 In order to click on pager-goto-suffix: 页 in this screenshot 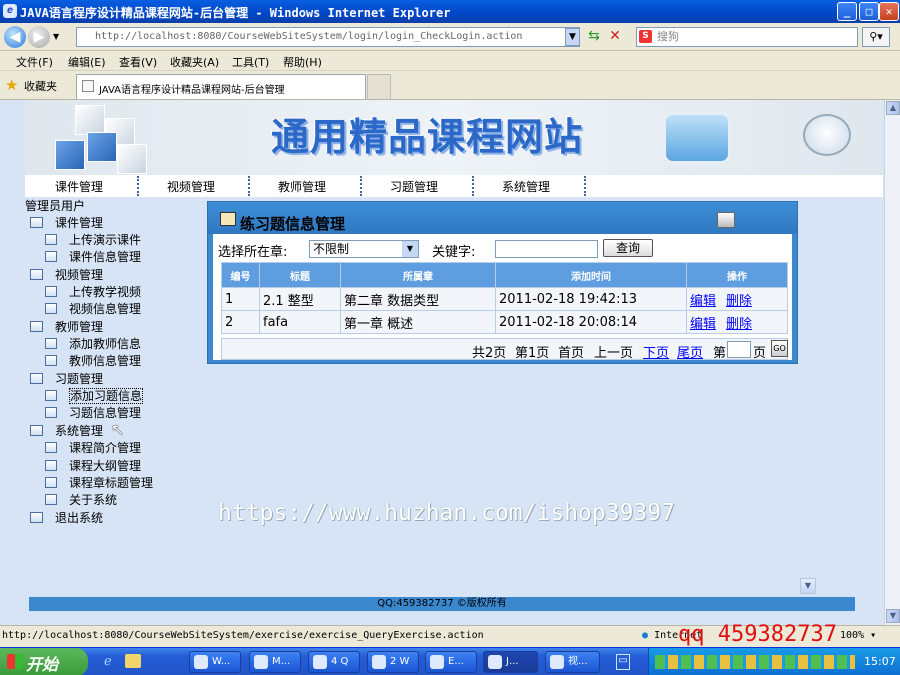, I will do `click(760, 353)`.